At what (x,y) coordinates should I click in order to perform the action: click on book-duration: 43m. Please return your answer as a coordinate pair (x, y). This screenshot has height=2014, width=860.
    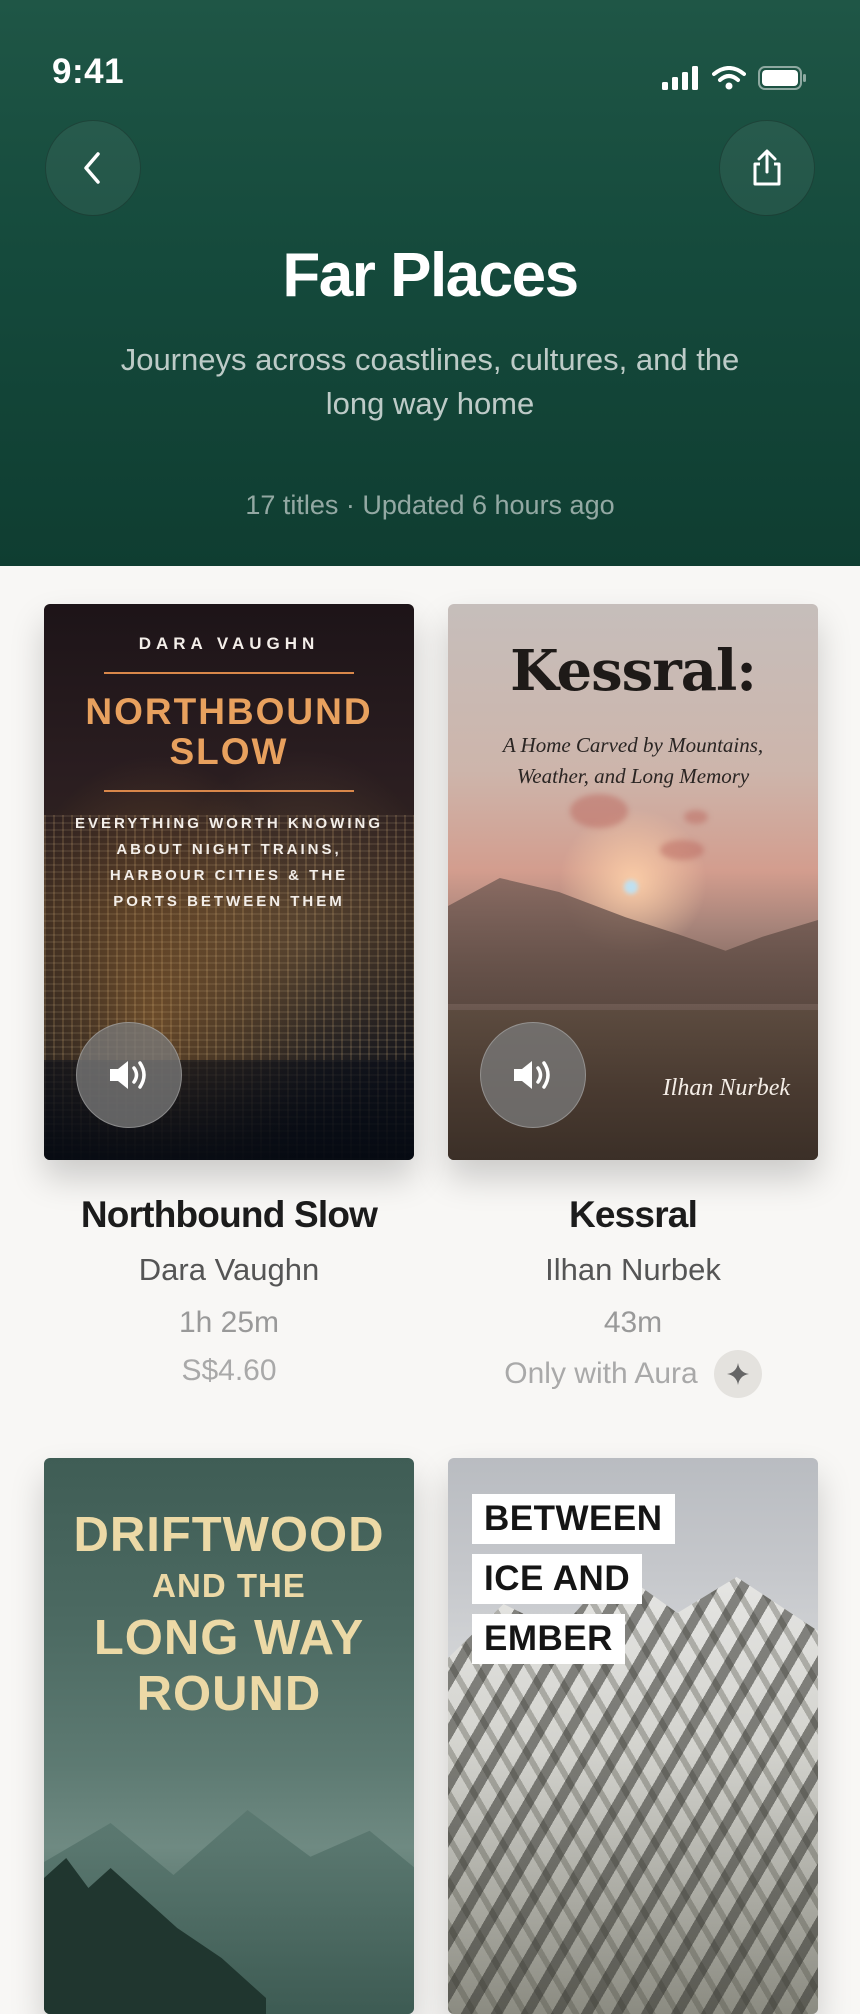
    Looking at the image, I should click on (633, 1322).